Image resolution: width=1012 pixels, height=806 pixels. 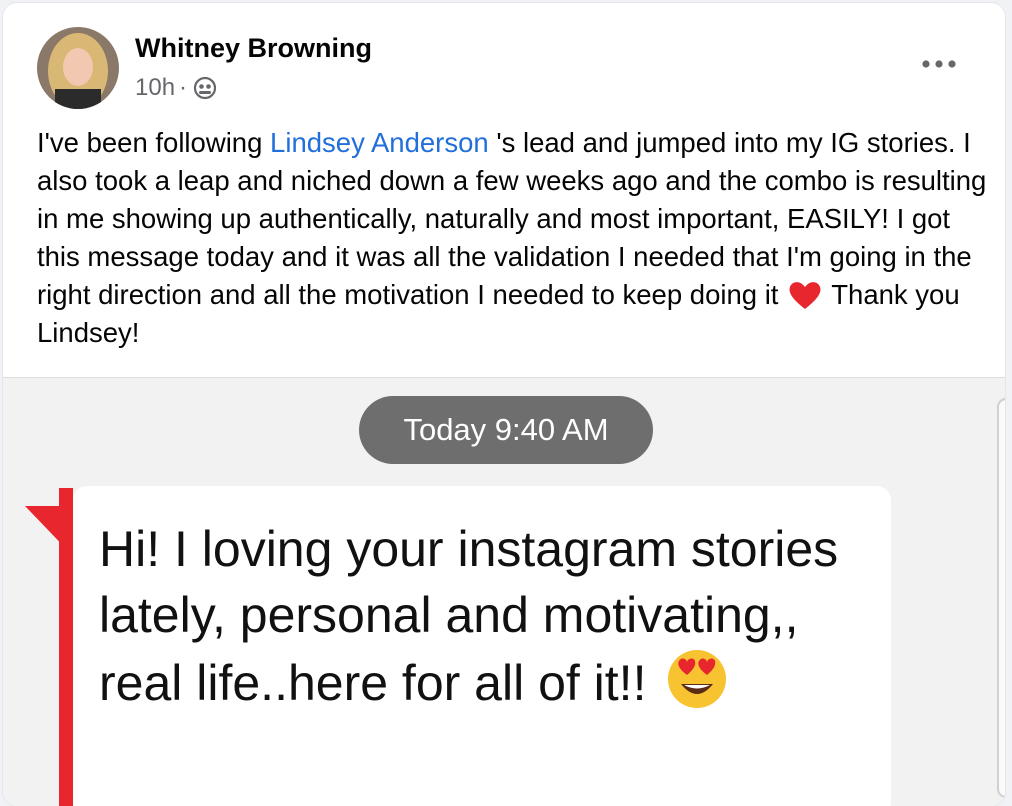 I want to click on mention-link: Lindsey Anderson, so click(x=379, y=142).